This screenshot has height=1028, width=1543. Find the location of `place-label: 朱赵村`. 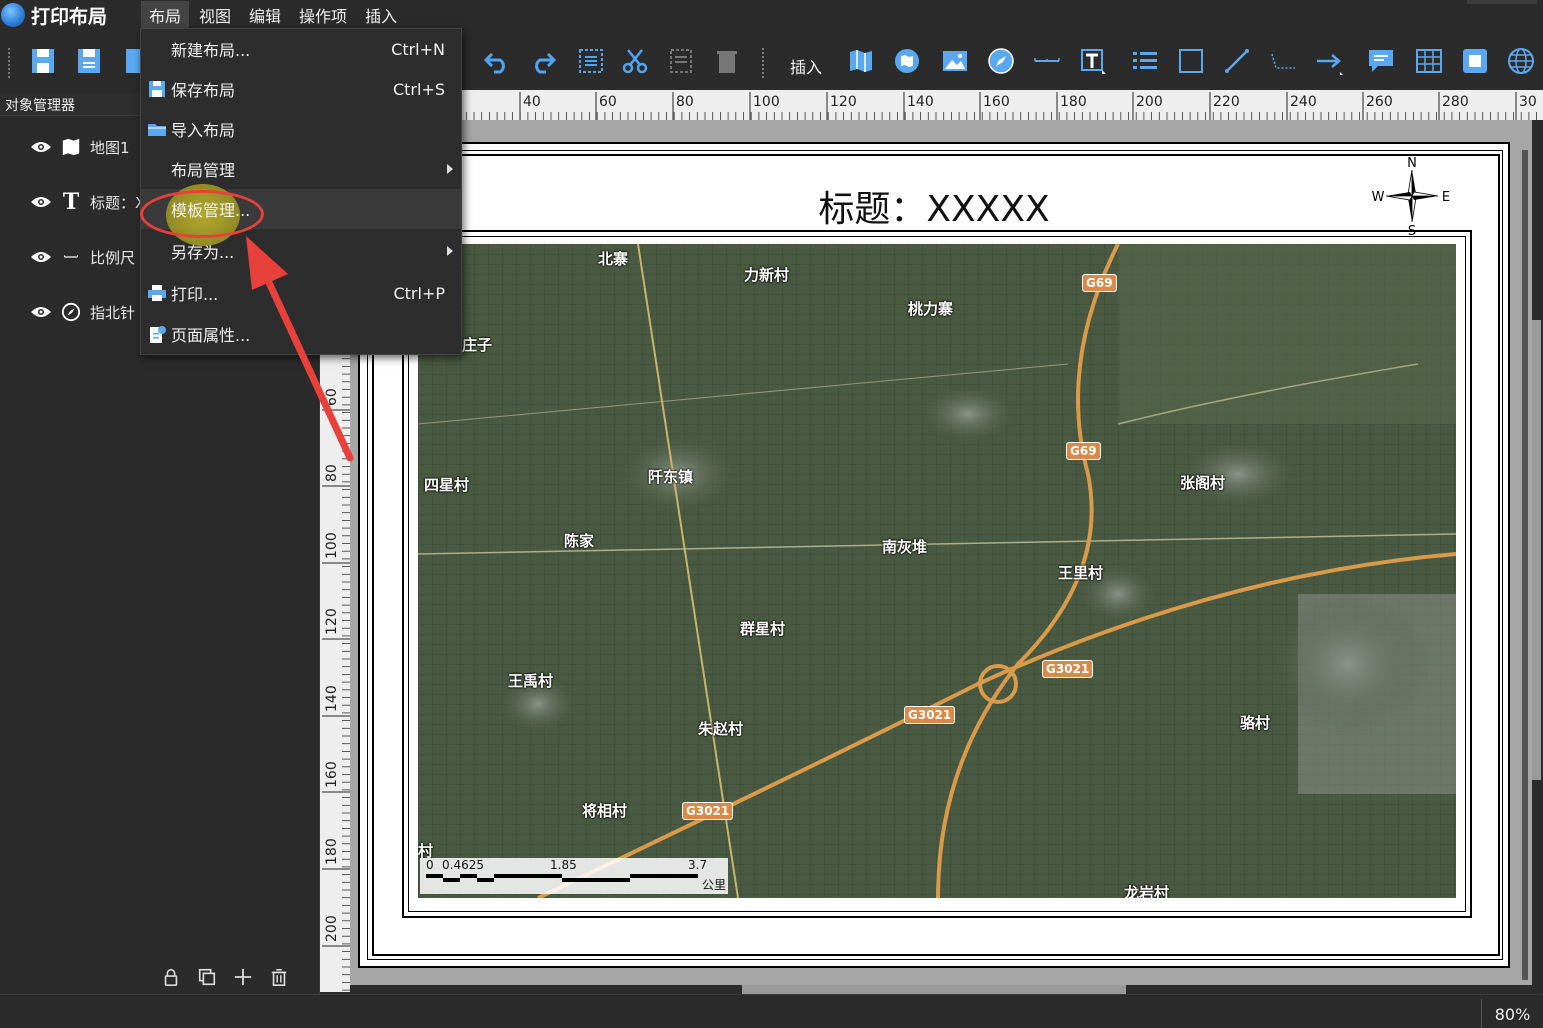

place-label: 朱赵村 is located at coordinates (721, 729).